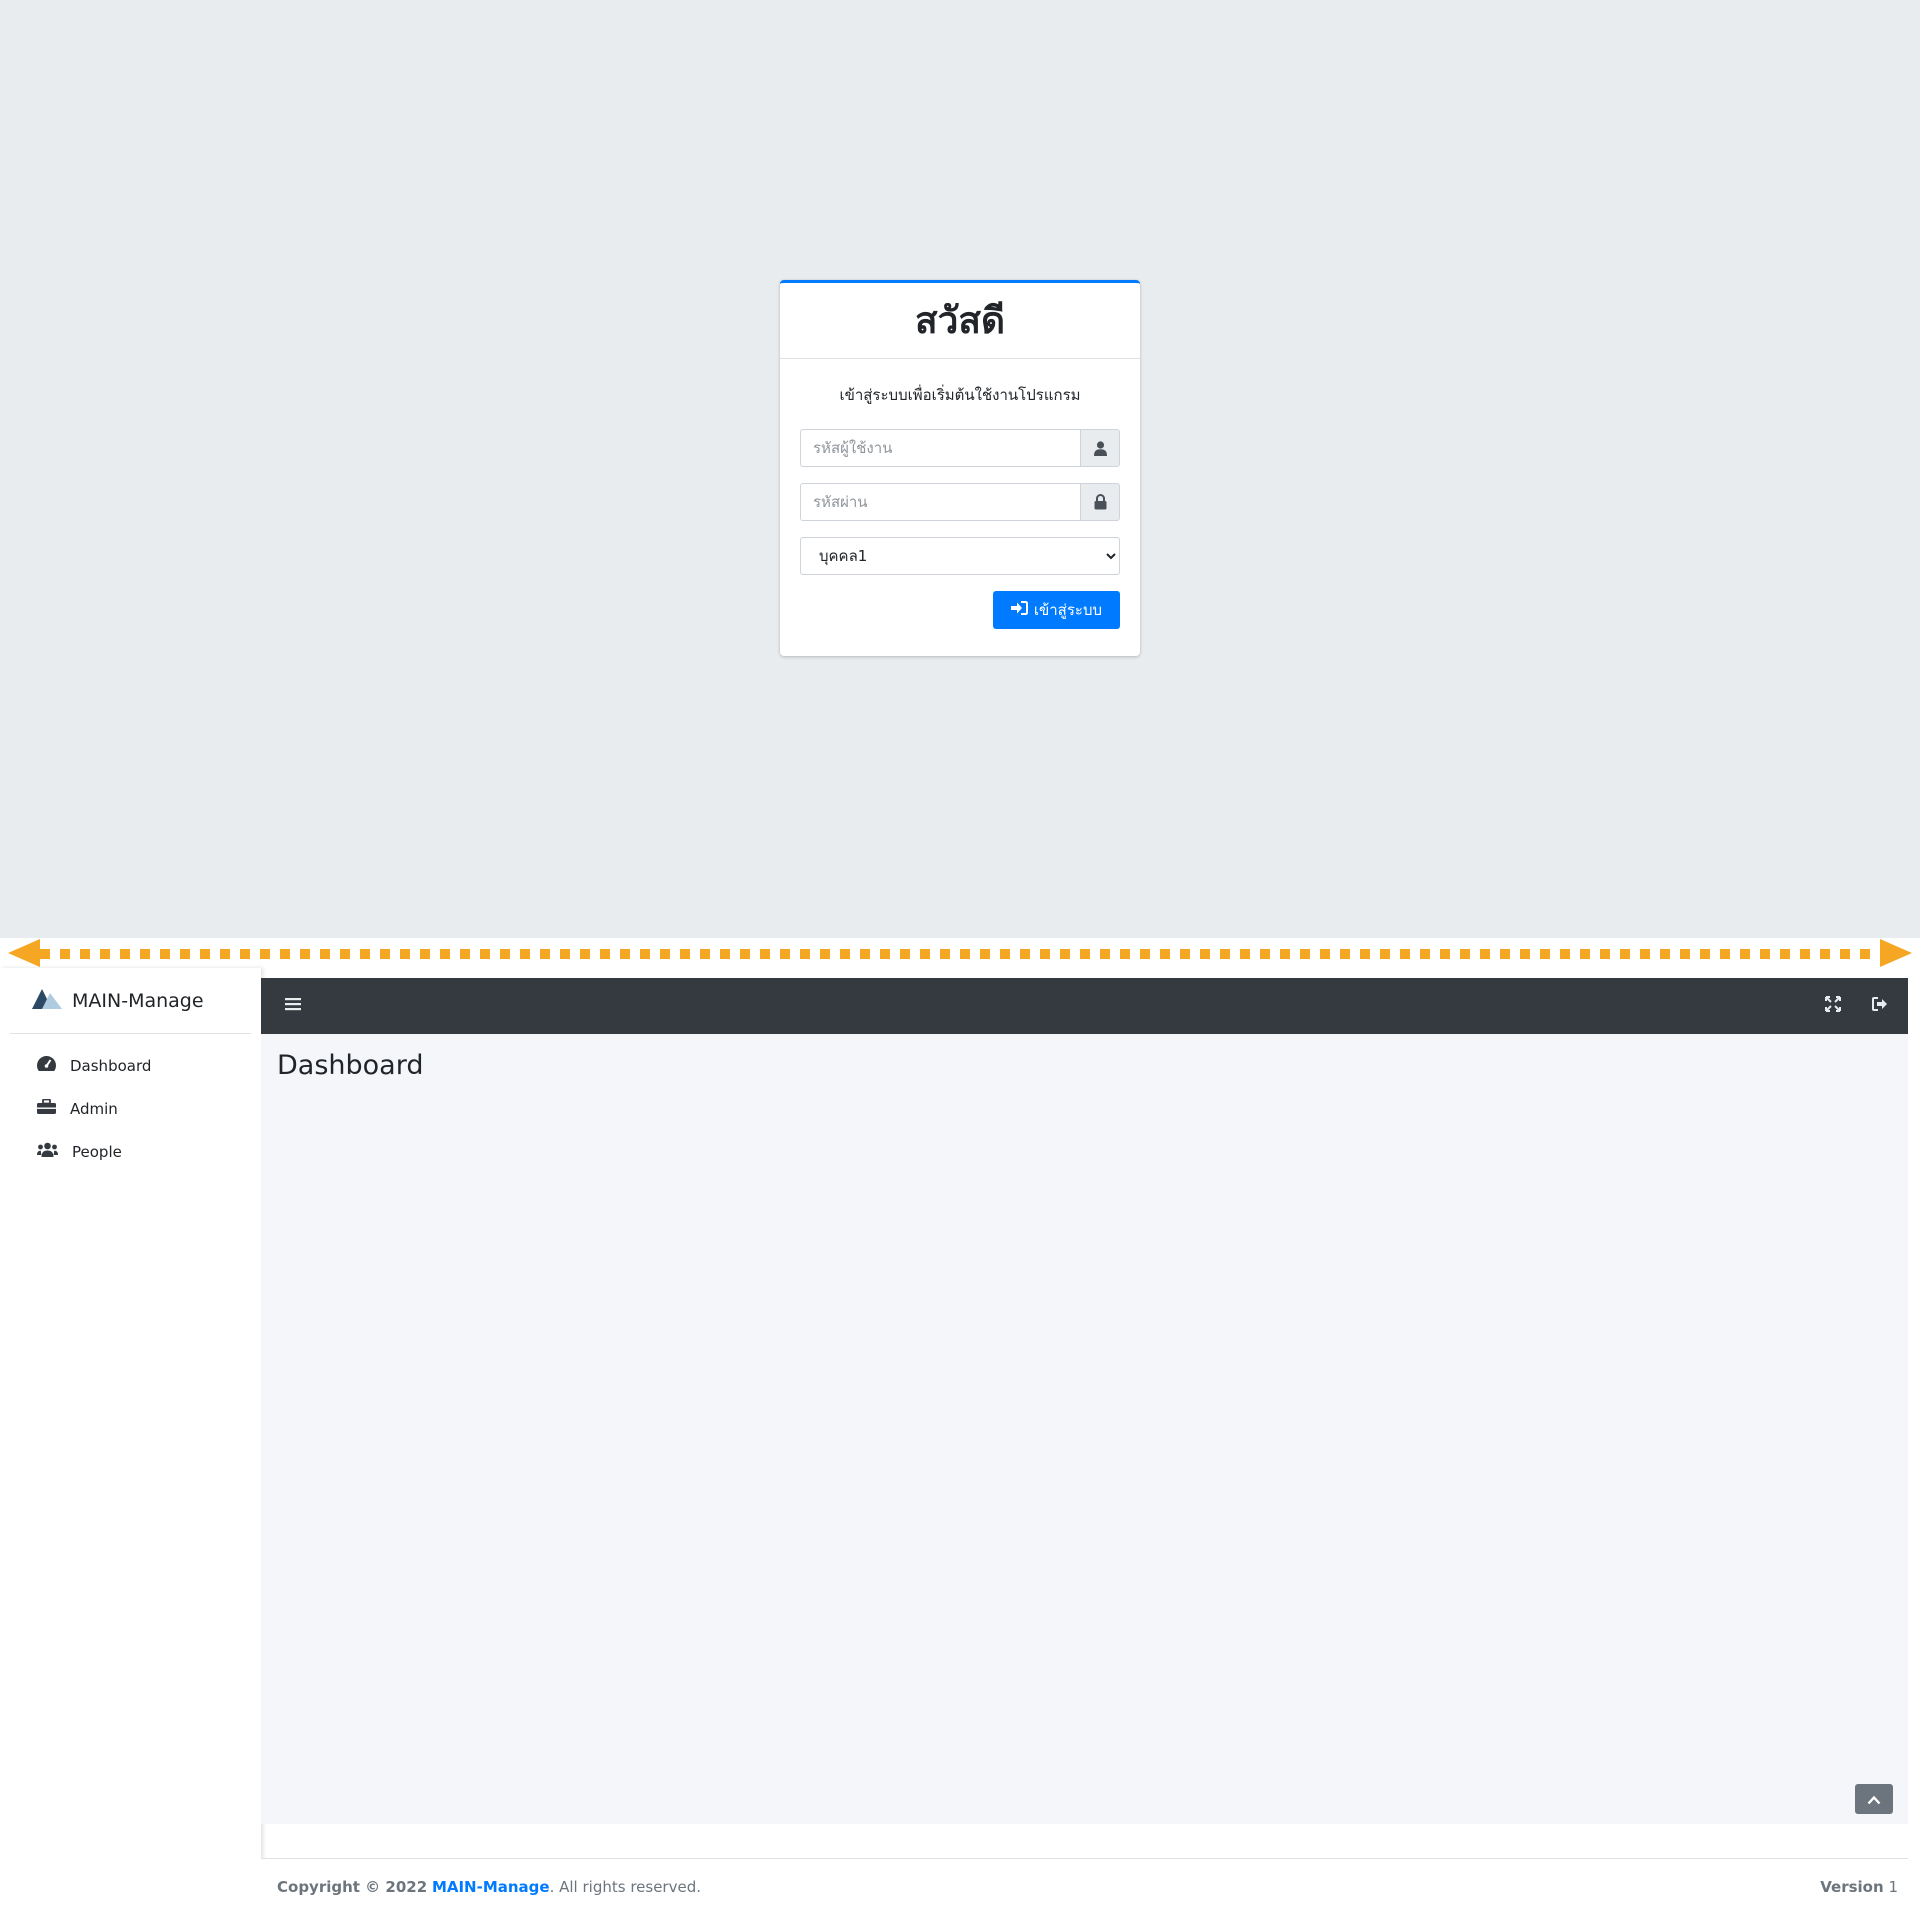 This screenshot has height=1914, width=1920. I want to click on chevron-up-icon, so click(1874, 1799).